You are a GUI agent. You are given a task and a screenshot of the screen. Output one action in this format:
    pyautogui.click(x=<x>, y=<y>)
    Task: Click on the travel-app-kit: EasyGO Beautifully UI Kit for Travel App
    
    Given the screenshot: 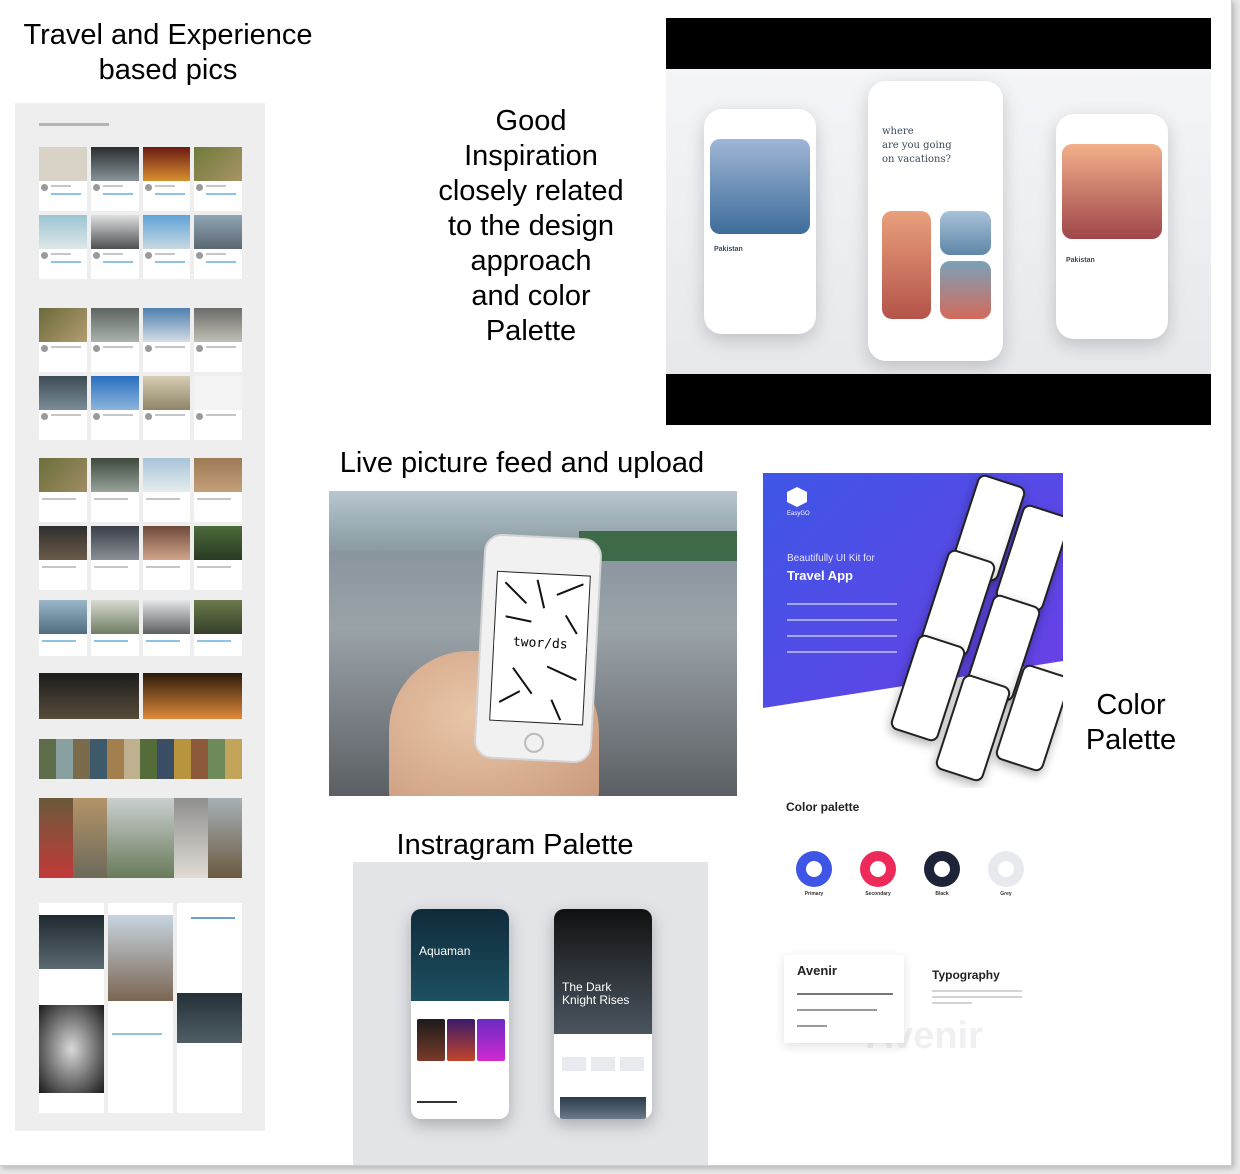 What is the action you would take?
    pyautogui.click(x=913, y=630)
    